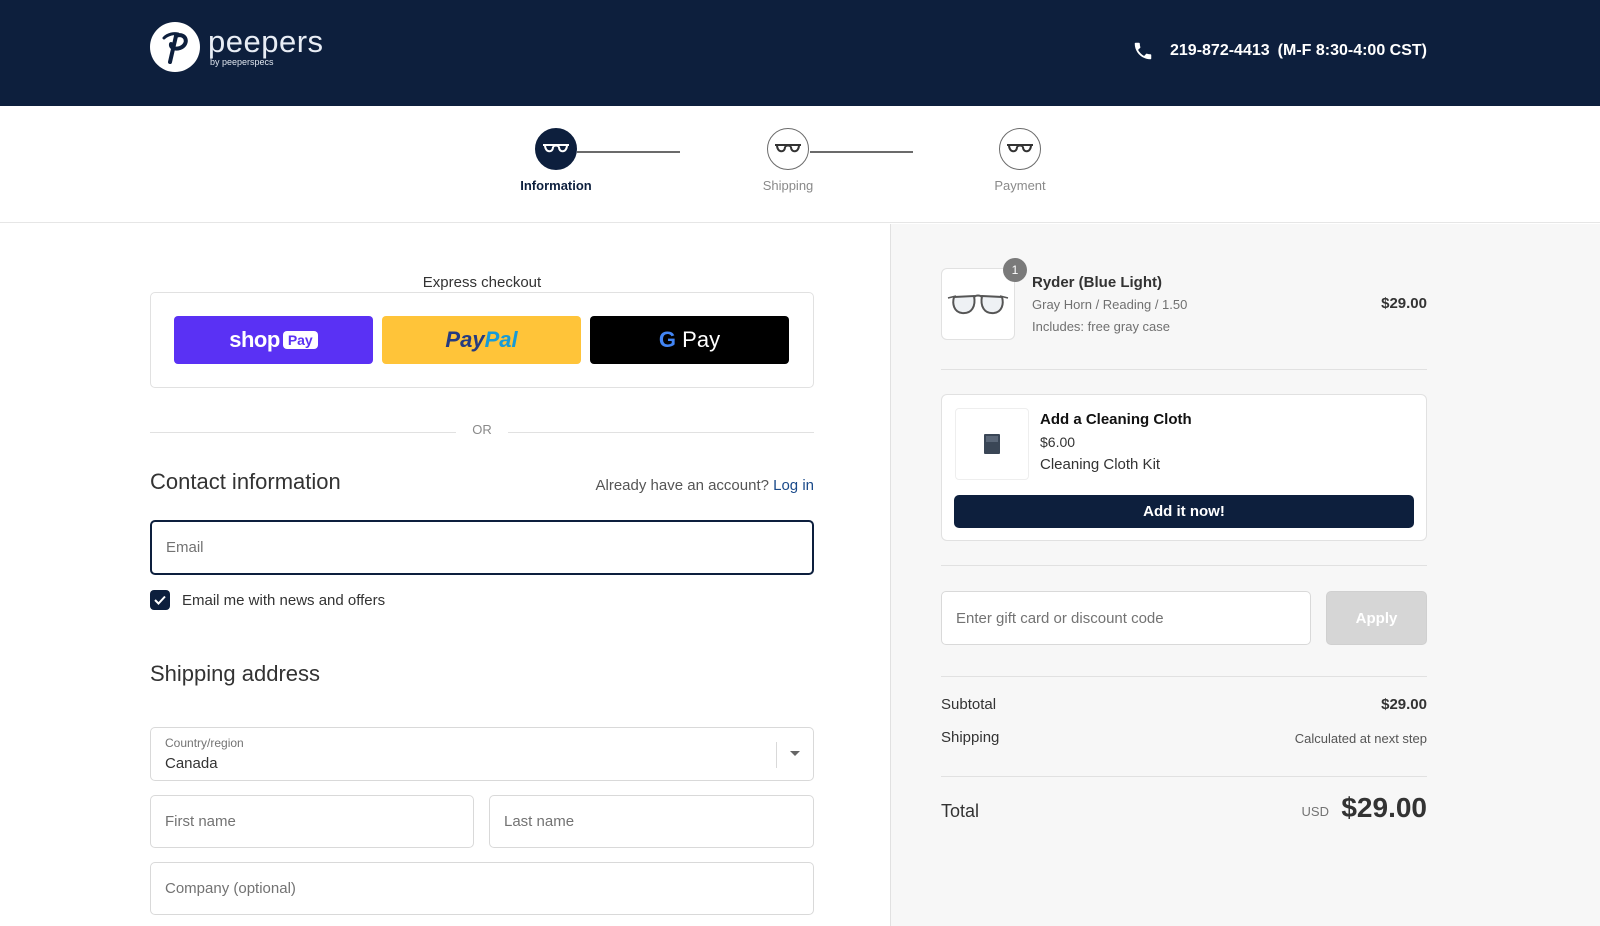 Image resolution: width=1600 pixels, height=926 pixels. I want to click on cloth-kit-icon, so click(992, 444).